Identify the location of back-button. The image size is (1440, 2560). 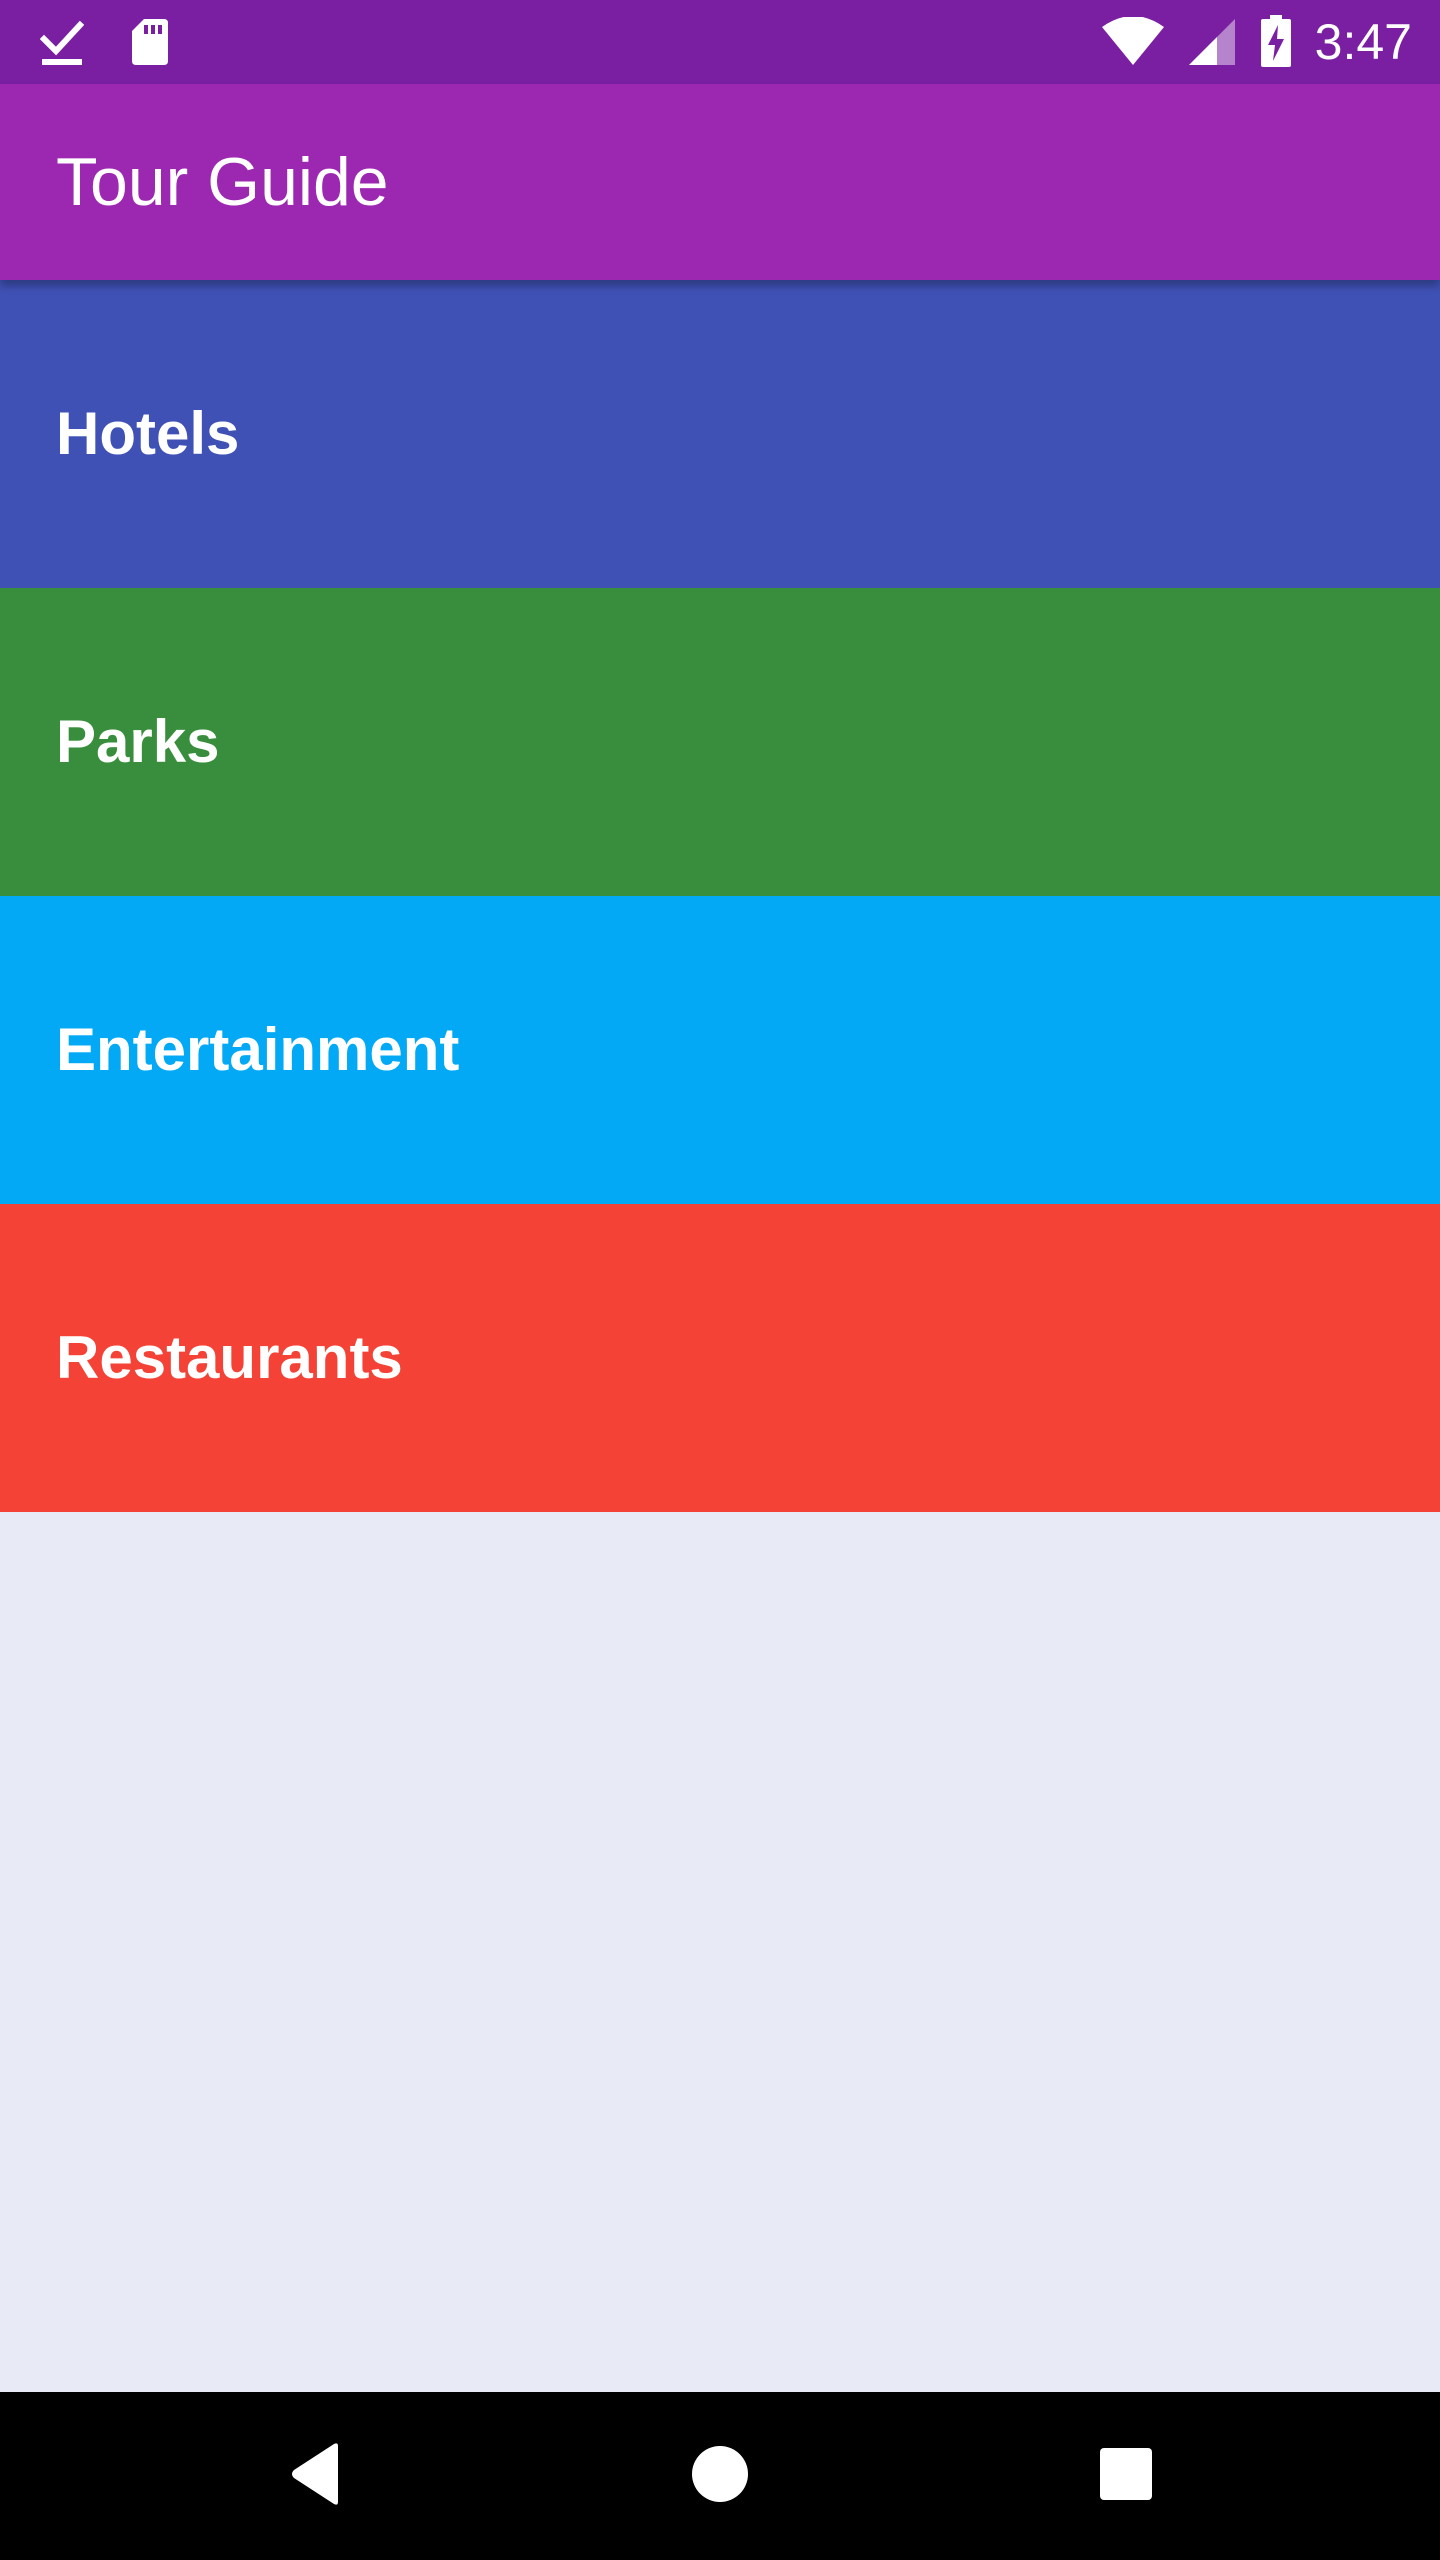
(316, 2476).